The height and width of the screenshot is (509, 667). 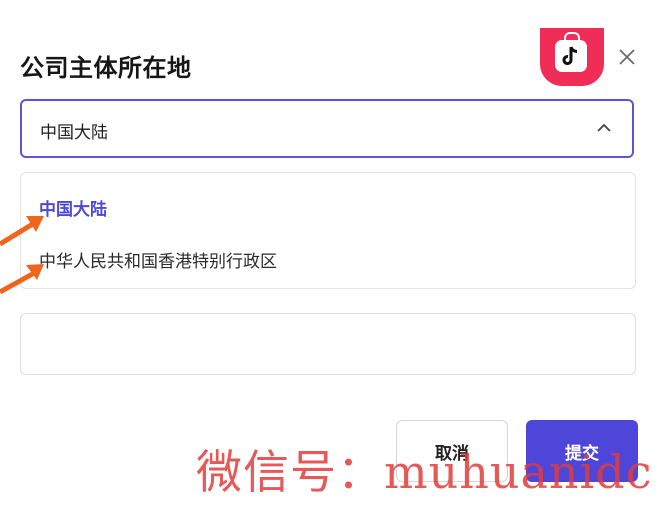 I want to click on cancel-button: 取消, so click(x=452, y=451).